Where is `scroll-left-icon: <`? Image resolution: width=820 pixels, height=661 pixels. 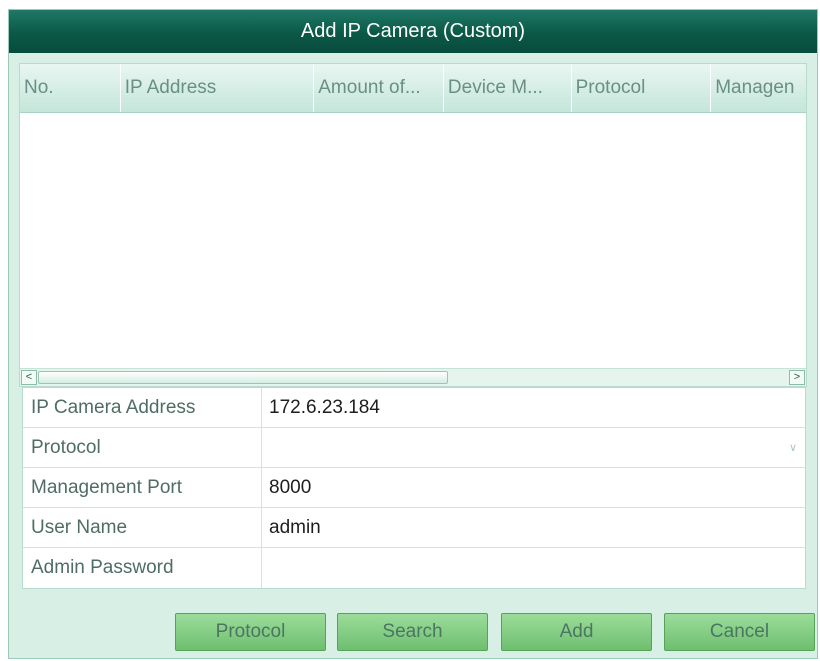 scroll-left-icon: < is located at coordinates (29, 377).